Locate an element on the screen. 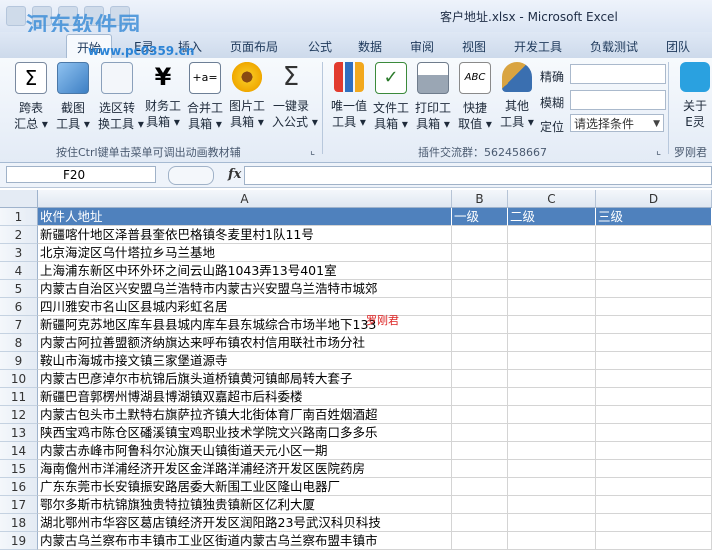 This screenshot has width=712, height=552. row-number: 17 is located at coordinates (19, 505).